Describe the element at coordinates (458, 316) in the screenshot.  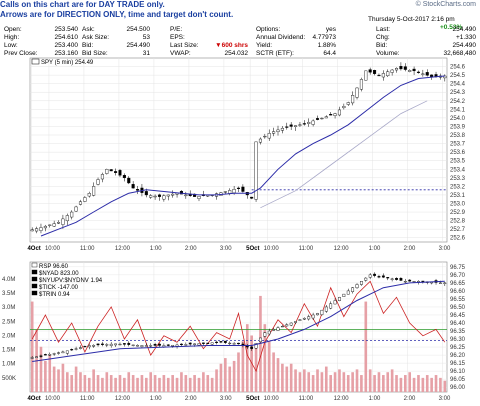
I see `breadth-y-tick: 96.45` at that location.